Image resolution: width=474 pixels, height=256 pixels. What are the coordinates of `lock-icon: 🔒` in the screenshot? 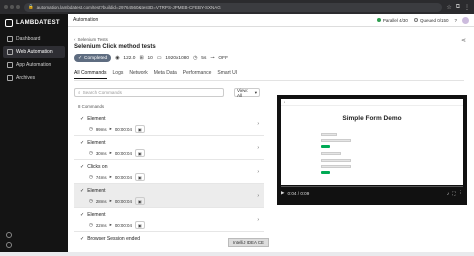 It's located at (31, 6).